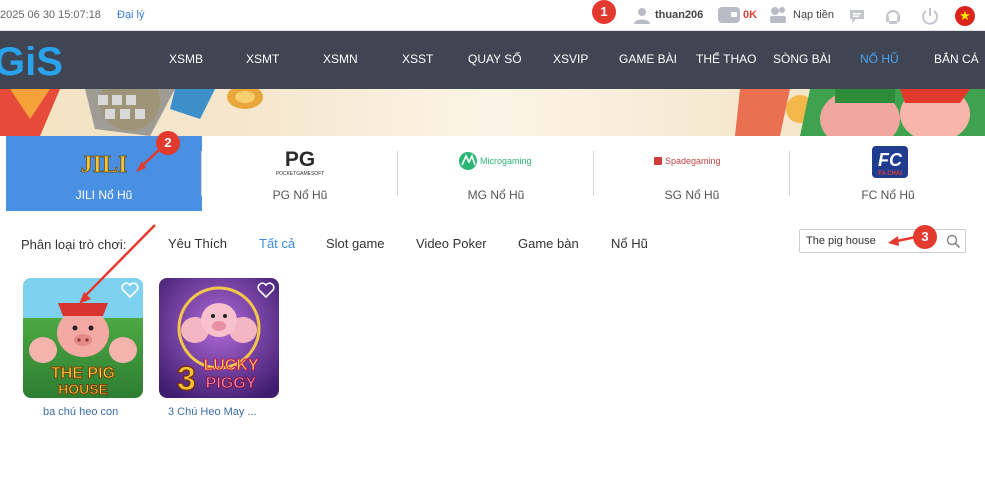 This screenshot has width=985, height=479. I want to click on logo-text: GiS, so click(31, 60).